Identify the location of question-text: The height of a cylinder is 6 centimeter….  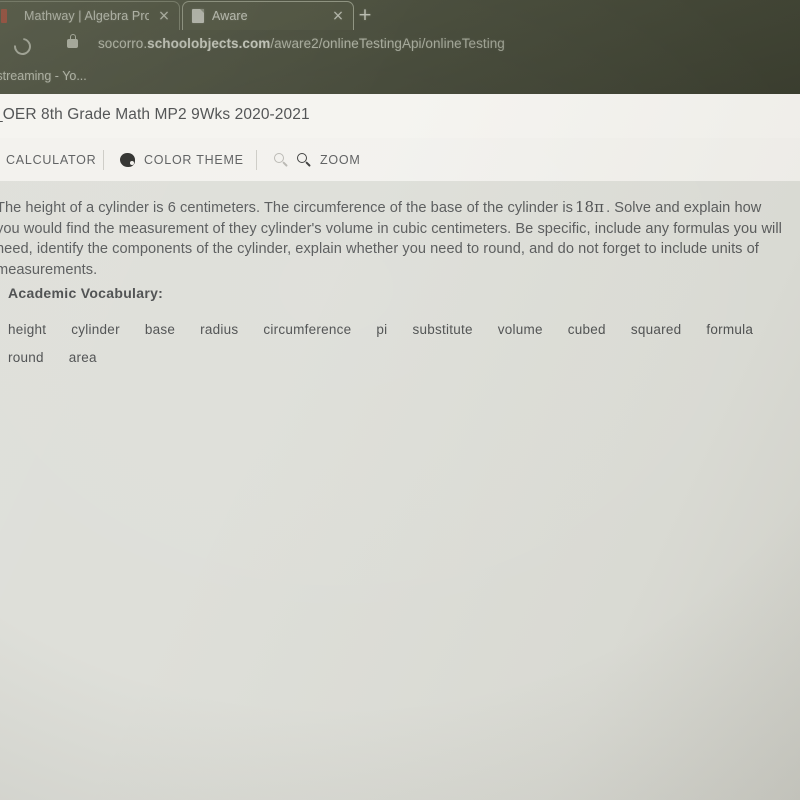
(394, 238).